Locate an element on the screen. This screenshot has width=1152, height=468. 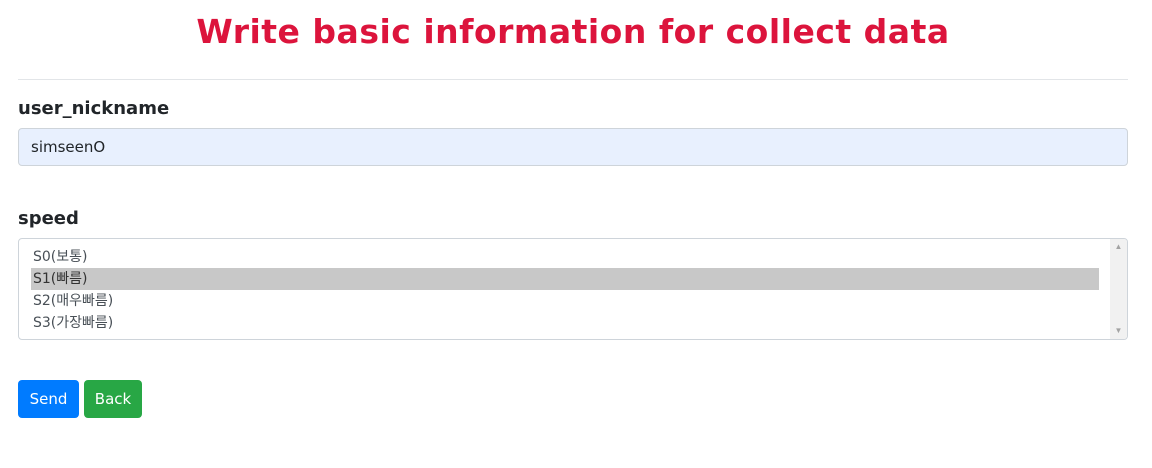
speed-option-s0: S0(보통) is located at coordinates (565, 257).